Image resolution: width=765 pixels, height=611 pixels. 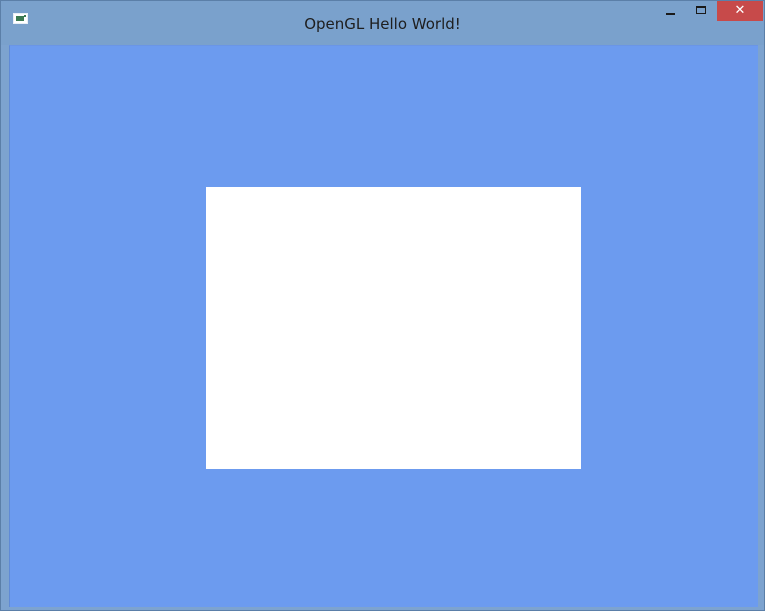 I want to click on close-icon: ✕, so click(x=740, y=10).